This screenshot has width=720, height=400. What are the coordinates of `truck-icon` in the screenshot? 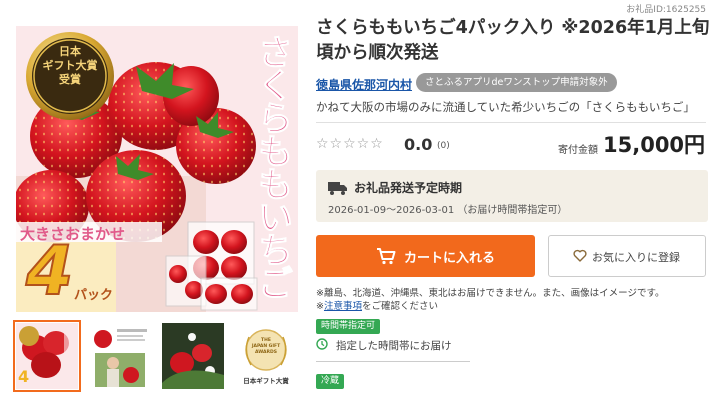 It's located at (337, 188).